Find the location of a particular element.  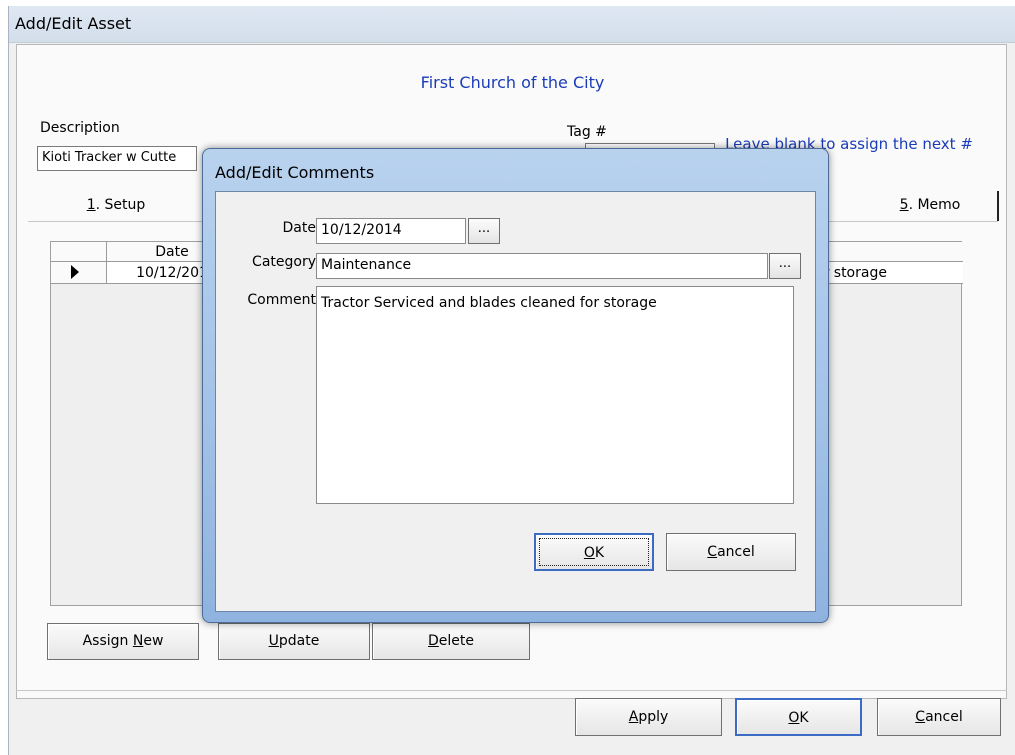

dialog-cancel-button: Cancel is located at coordinates (731, 552).